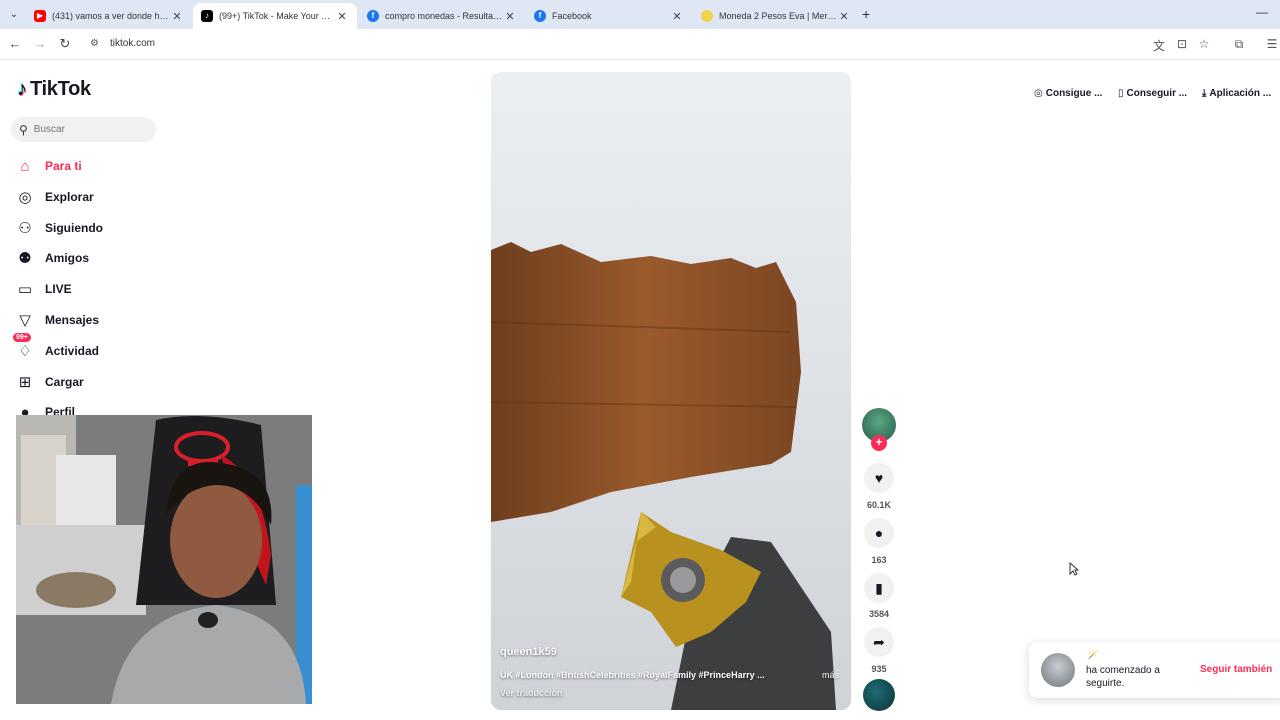 This screenshot has height=720, width=1280. I want to click on sidebar-item-amigos: ⚉ Amigos, so click(52, 258).